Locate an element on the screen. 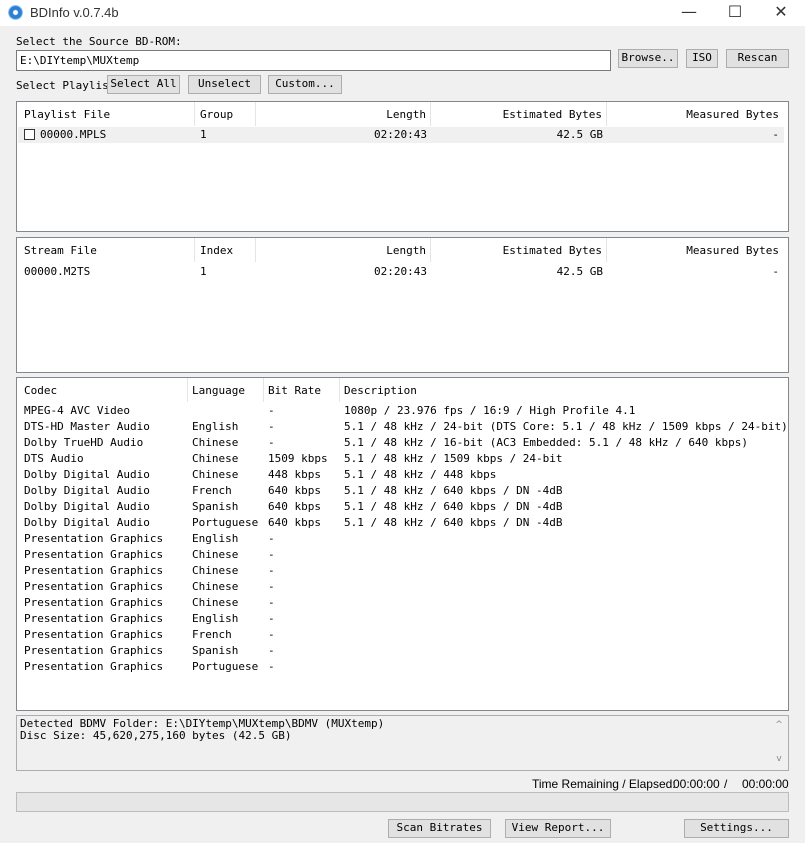 The width and height of the screenshot is (805, 843). rescan-button: Rescan is located at coordinates (757, 58).